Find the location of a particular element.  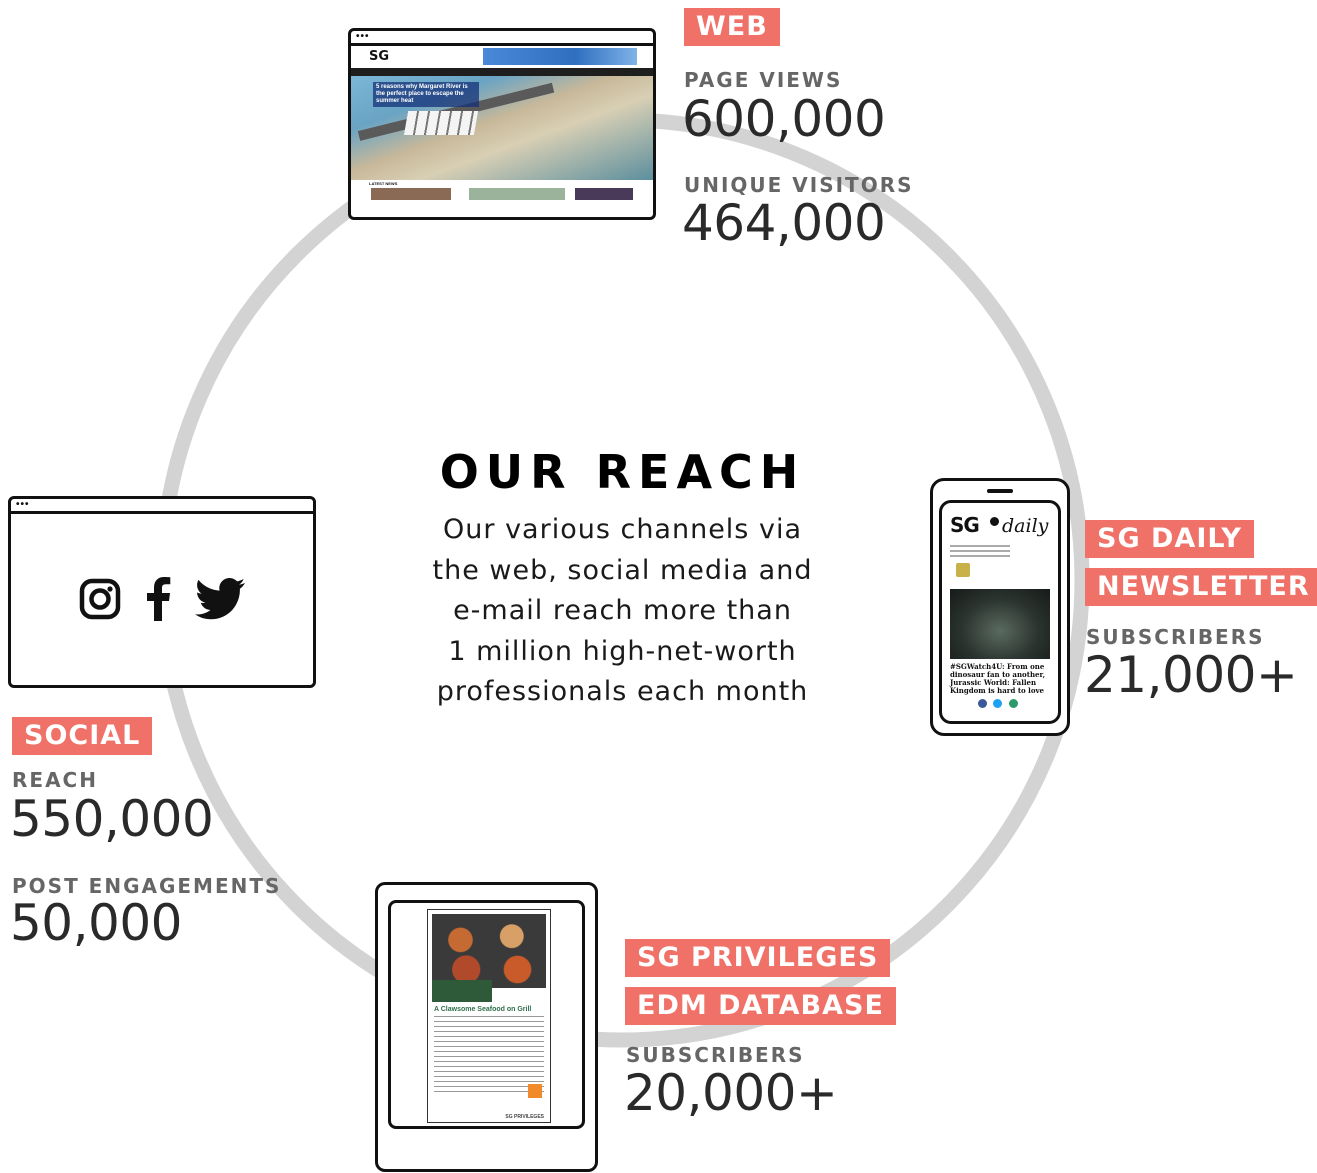

share-icons is located at coordinates (999, 704).